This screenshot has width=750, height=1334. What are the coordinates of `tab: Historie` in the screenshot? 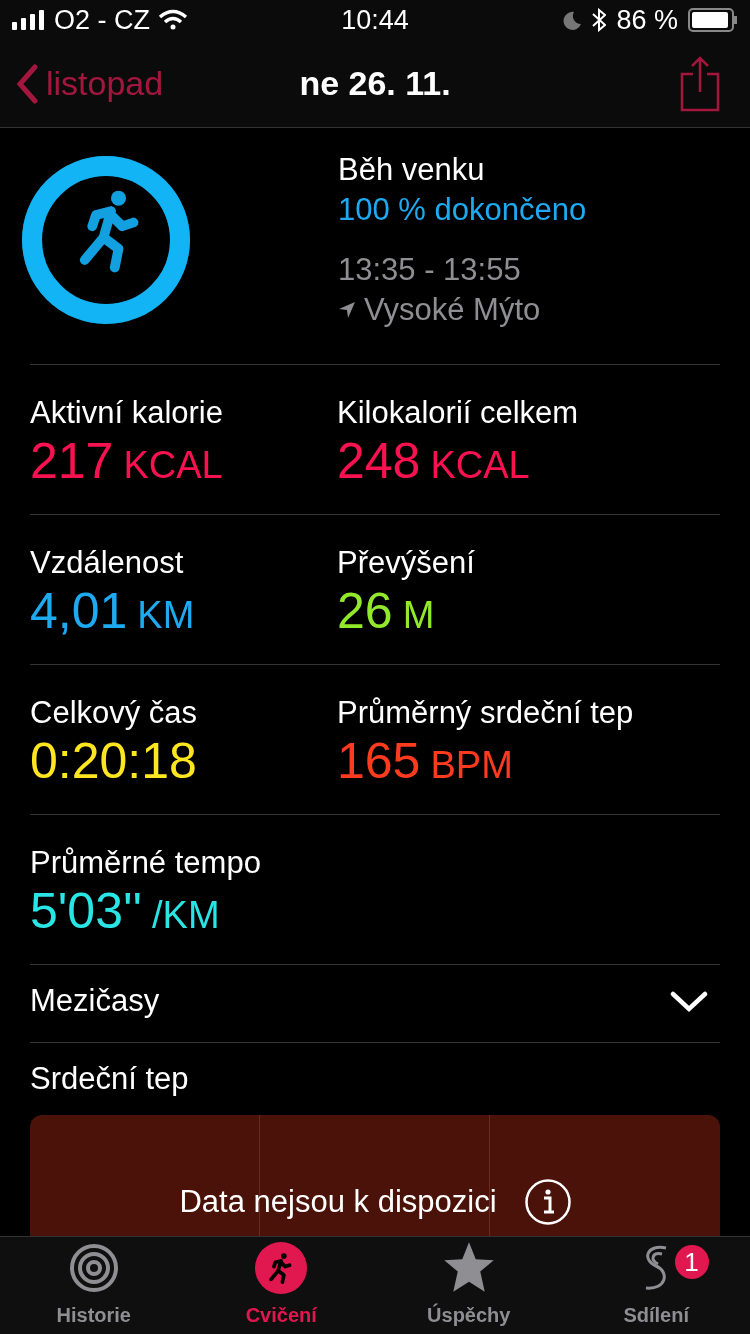 It's located at (94, 1285).